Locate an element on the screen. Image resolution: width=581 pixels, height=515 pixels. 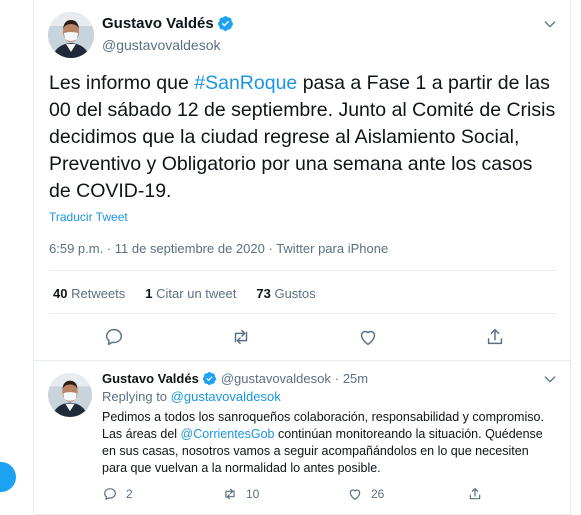
tweet-text-part: Les informo que is located at coordinates (122, 83).